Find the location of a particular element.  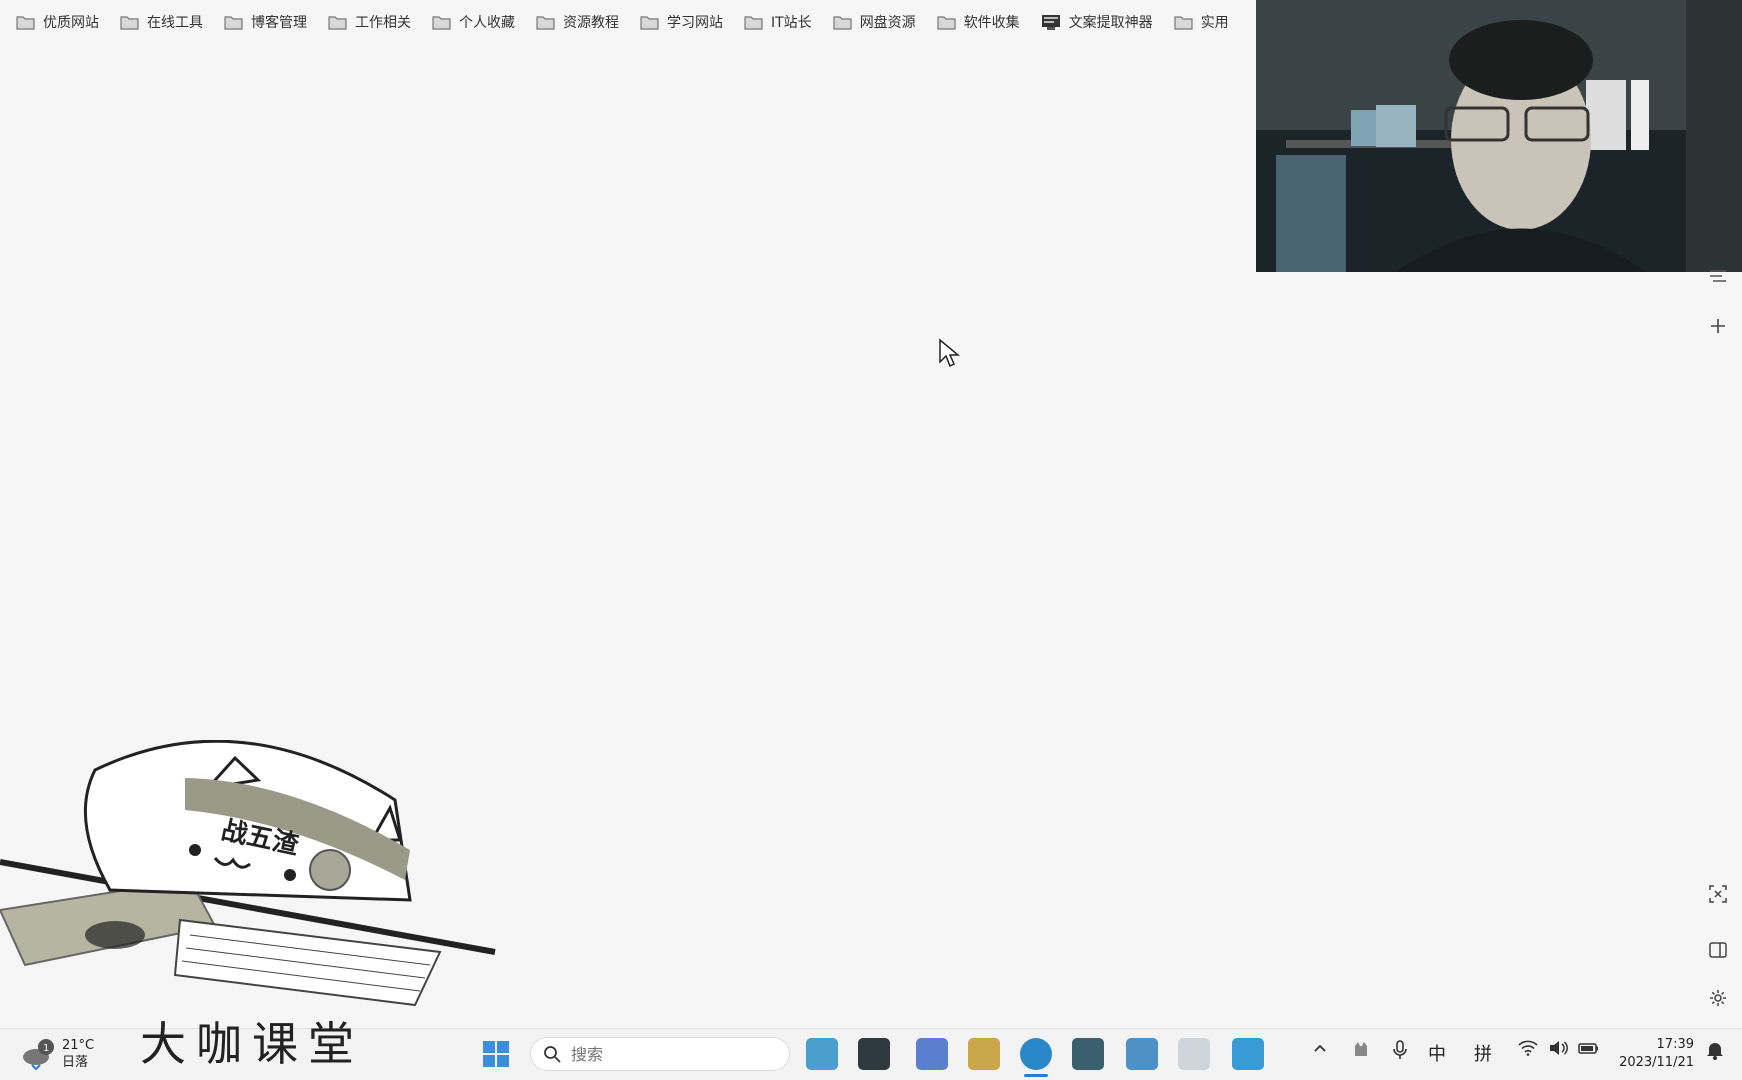

clock-time: 17:39 is located at coordinates (1675, 1044).